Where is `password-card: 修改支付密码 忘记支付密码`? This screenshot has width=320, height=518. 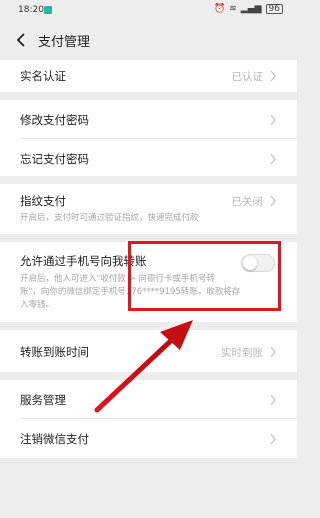 password-card: 修改支付密码 忘记支付密码 is located at coordinates (148, 138).